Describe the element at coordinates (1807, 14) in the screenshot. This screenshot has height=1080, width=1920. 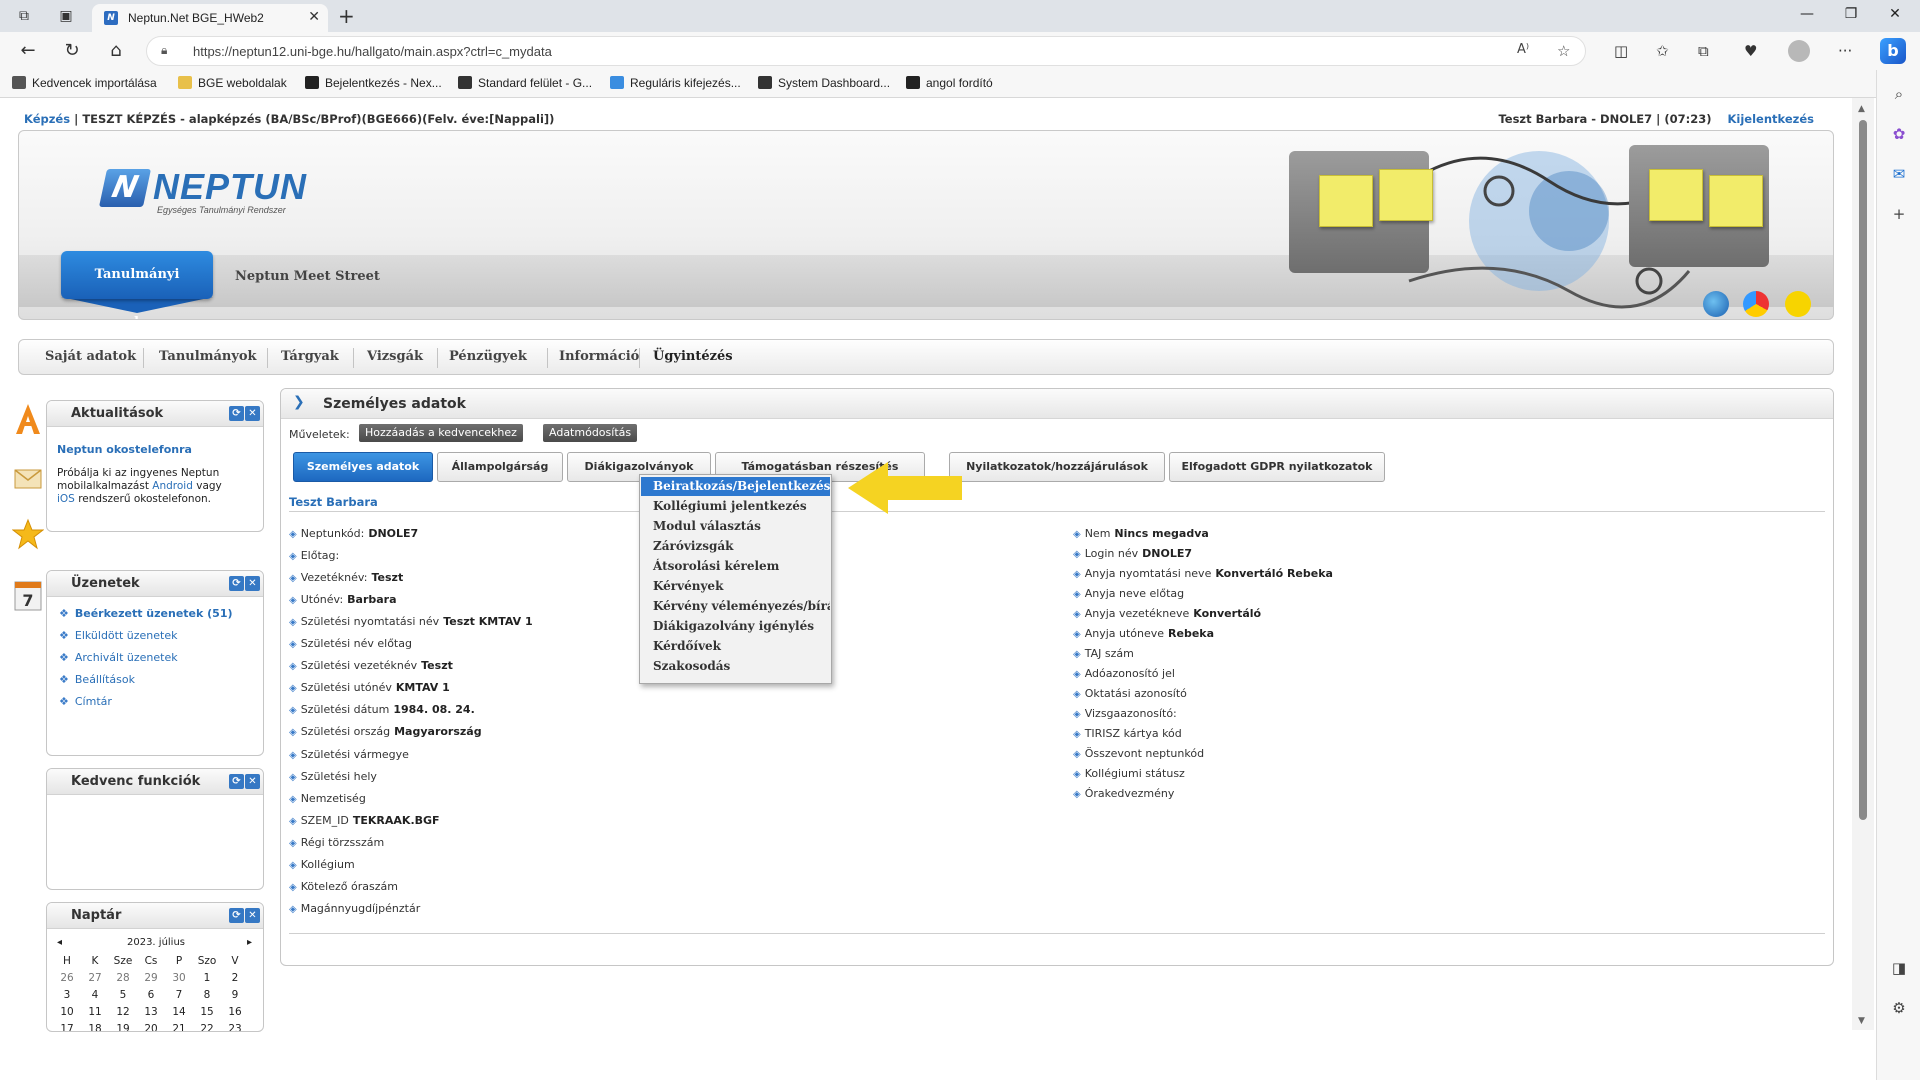
I see `minimize-icon: —` at that location.